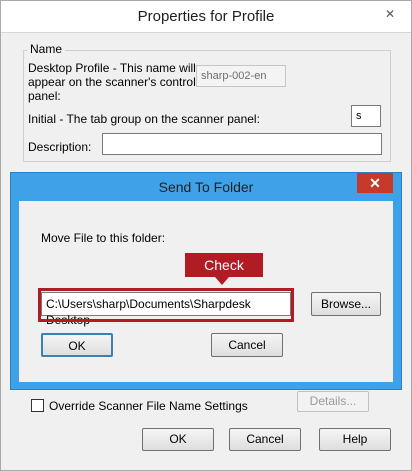 This screenshot has width=412, height=471. Describe the element at coordinates (46, 49) in the screenshot. I see `group-label: Name` at that location.